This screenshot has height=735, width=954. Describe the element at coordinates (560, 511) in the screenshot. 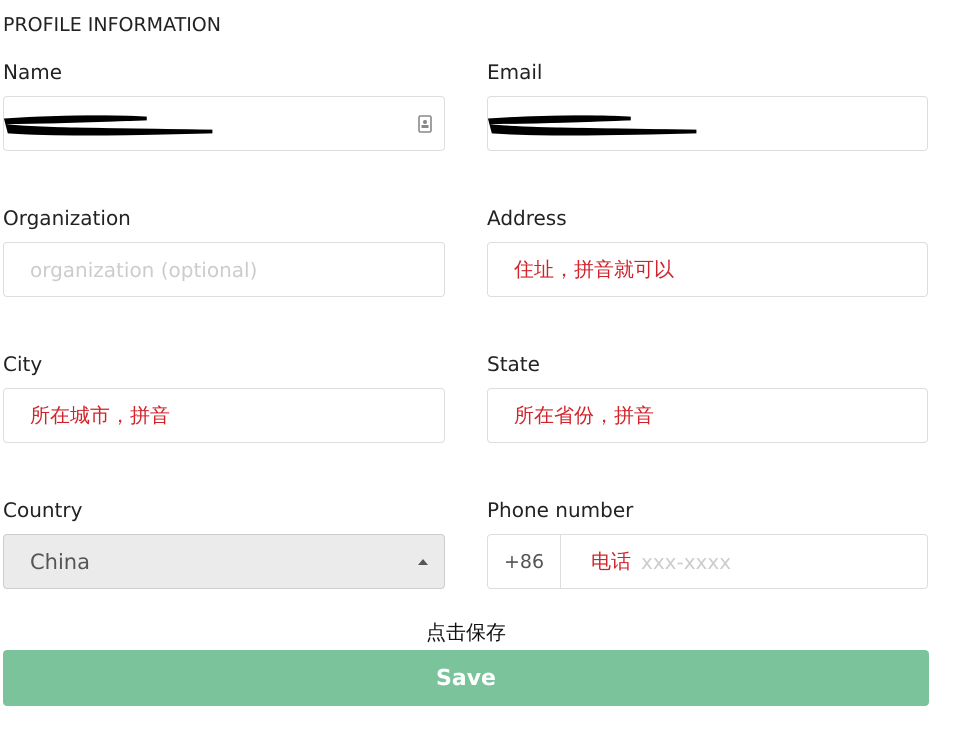

I see `field-label: Phone number` at that location.